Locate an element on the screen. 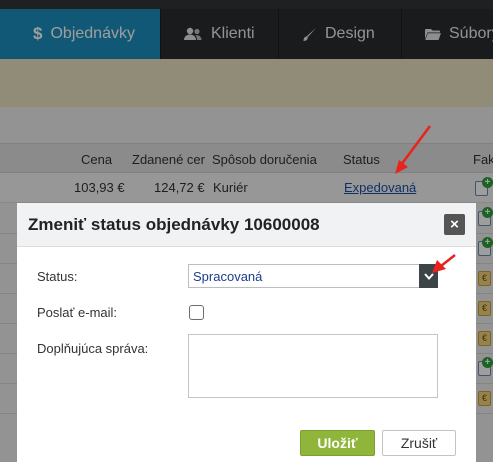 This screenshot has width=493, height=462. dialog-title: Zmeniť status objednávky 10600008 is located at coordinates (174, 224).